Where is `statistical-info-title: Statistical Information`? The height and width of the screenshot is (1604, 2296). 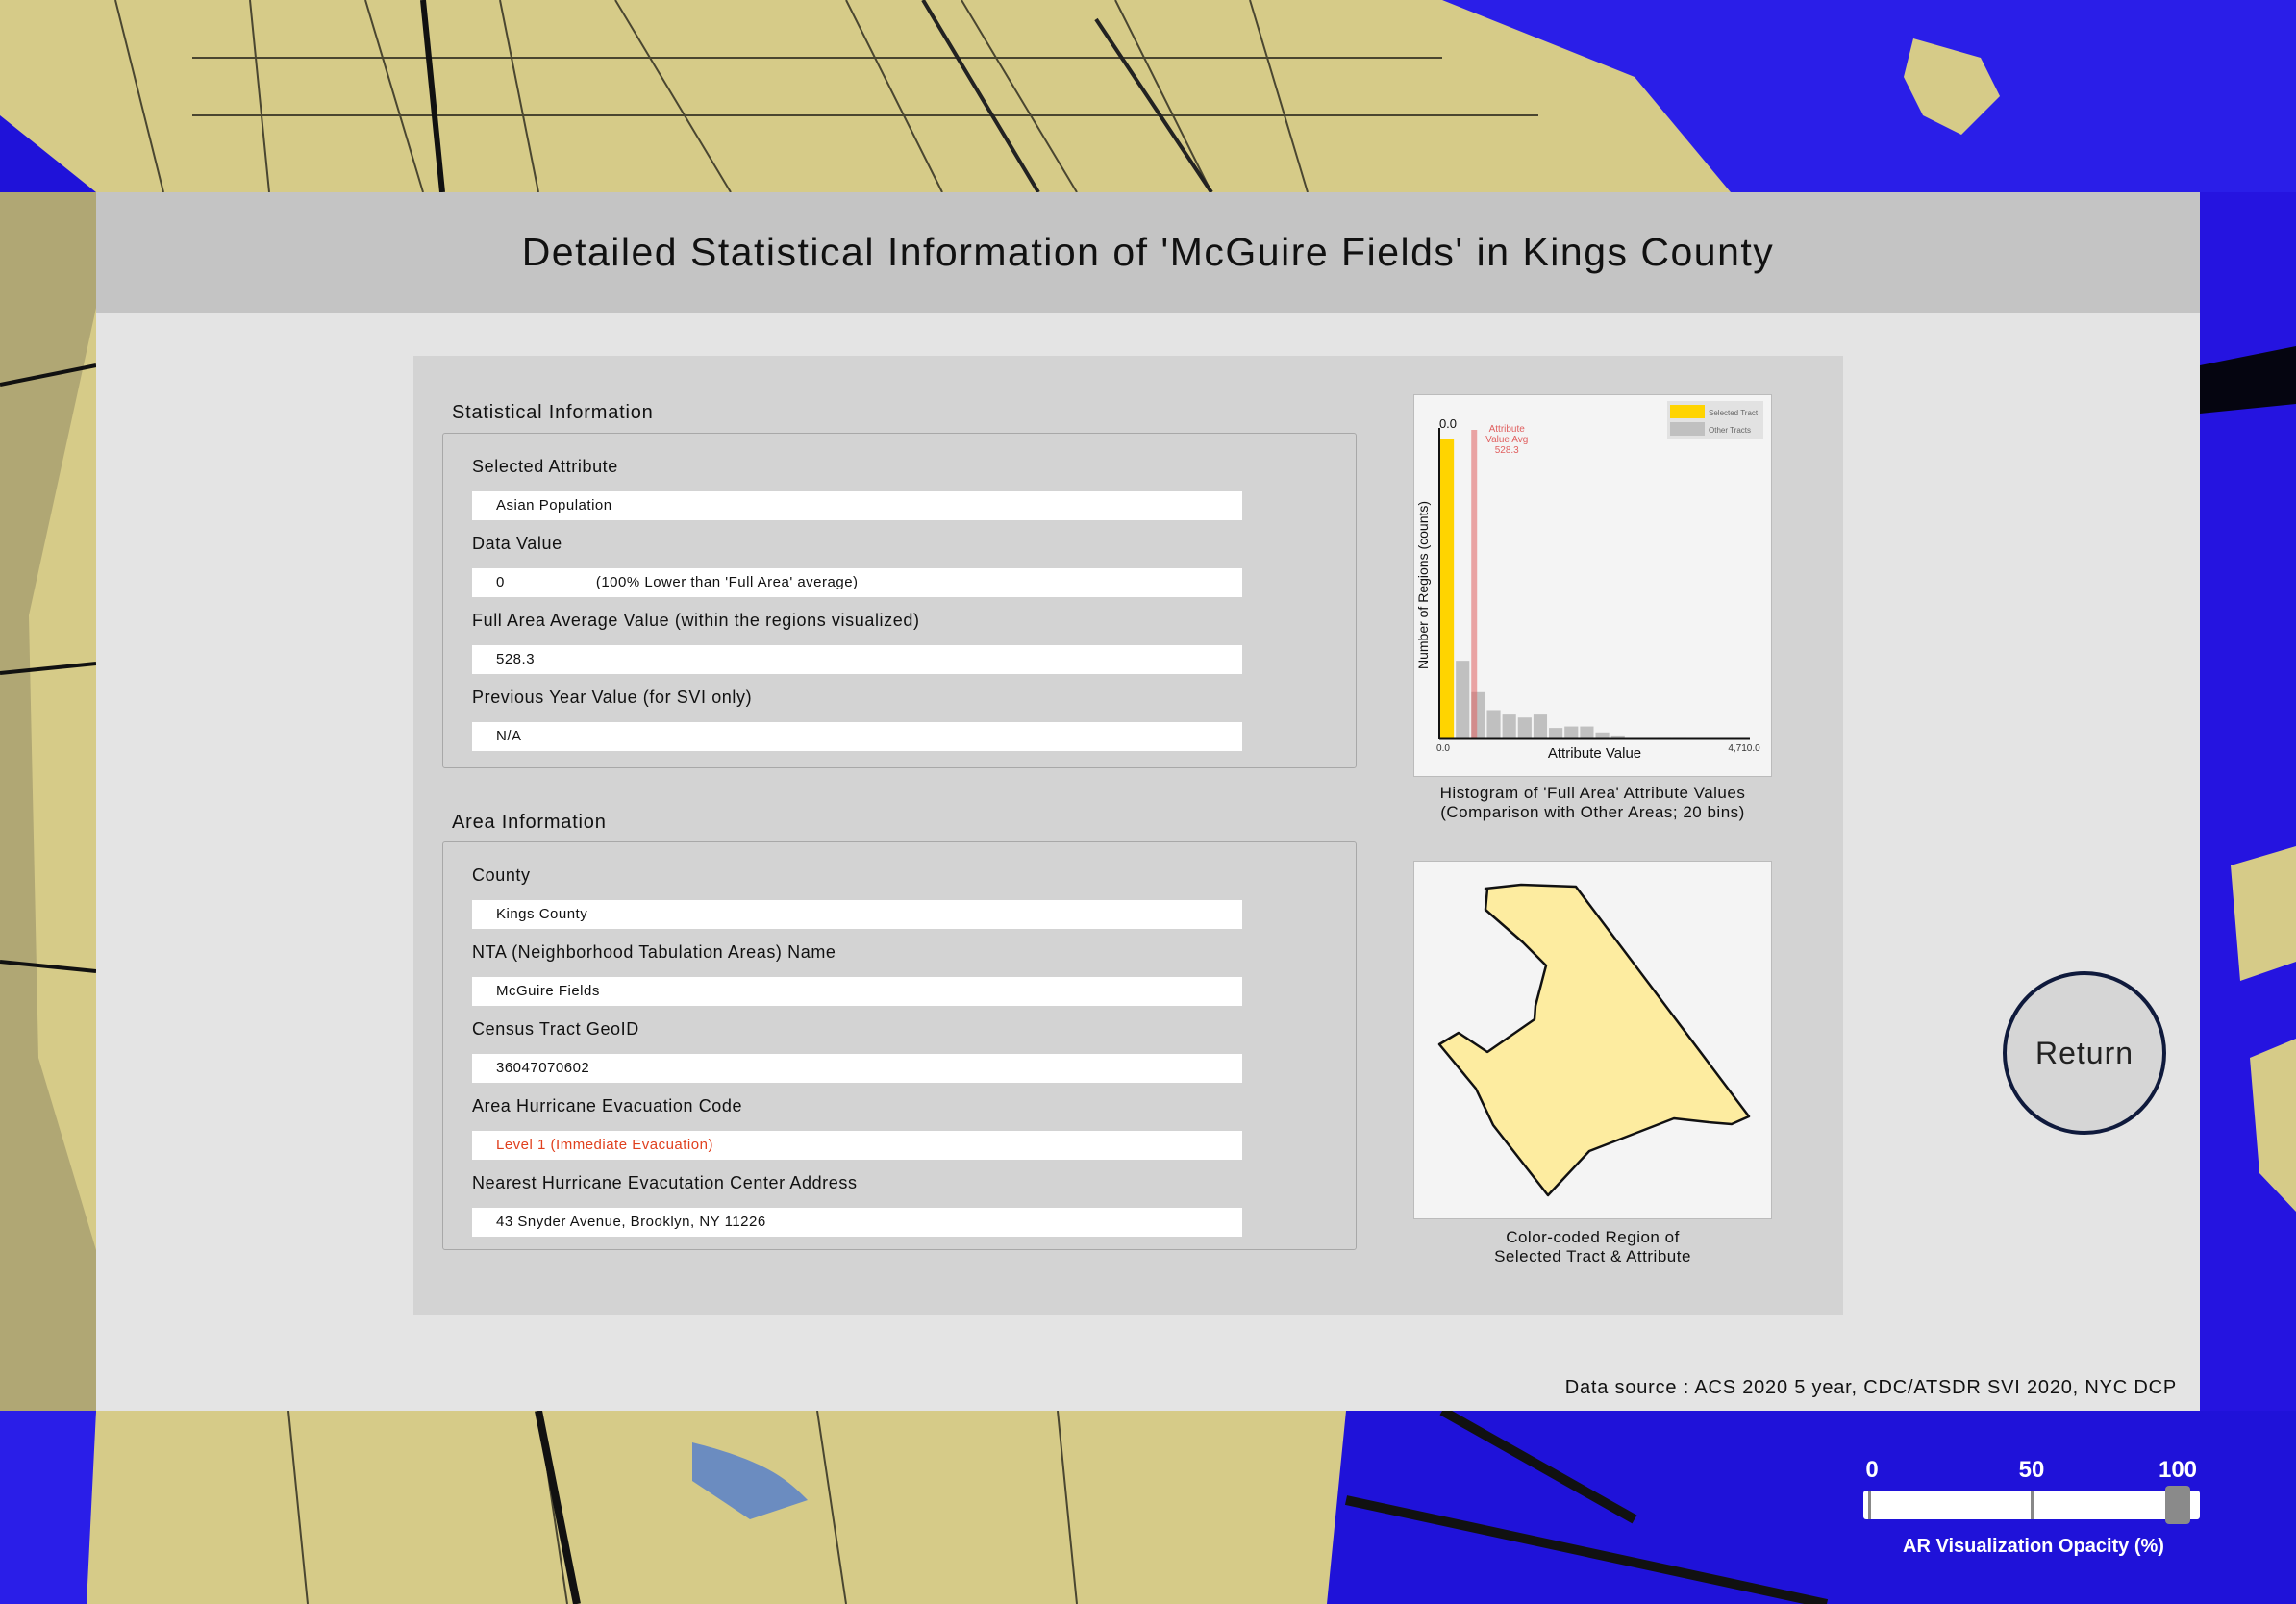
statistical-info-title: Statistical Information is located at coordinates (553, 412).